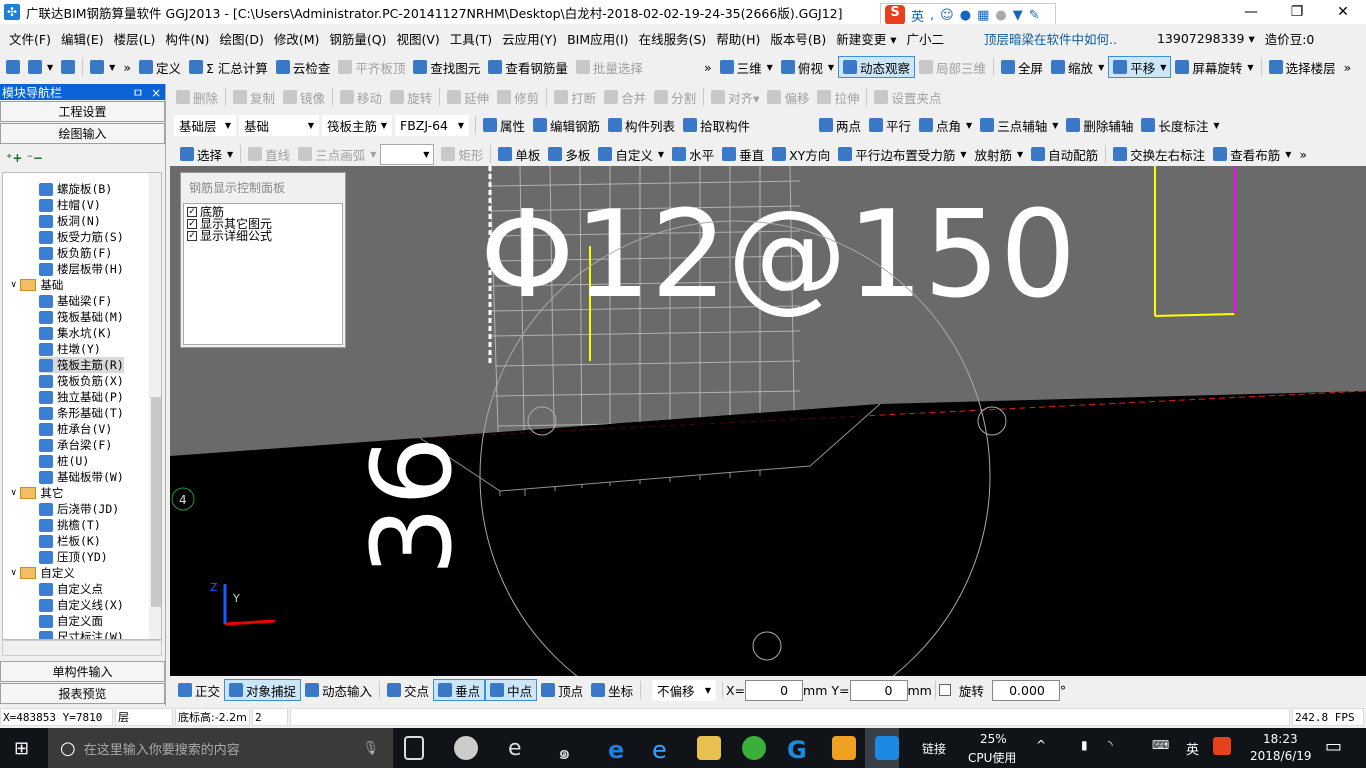 Image resolution: width=1366 pixels, height=768 pixels. Describe the element at coordinates (631, 154) in the screenshot. I see `custom-button: 自定义 ▼` at that location.